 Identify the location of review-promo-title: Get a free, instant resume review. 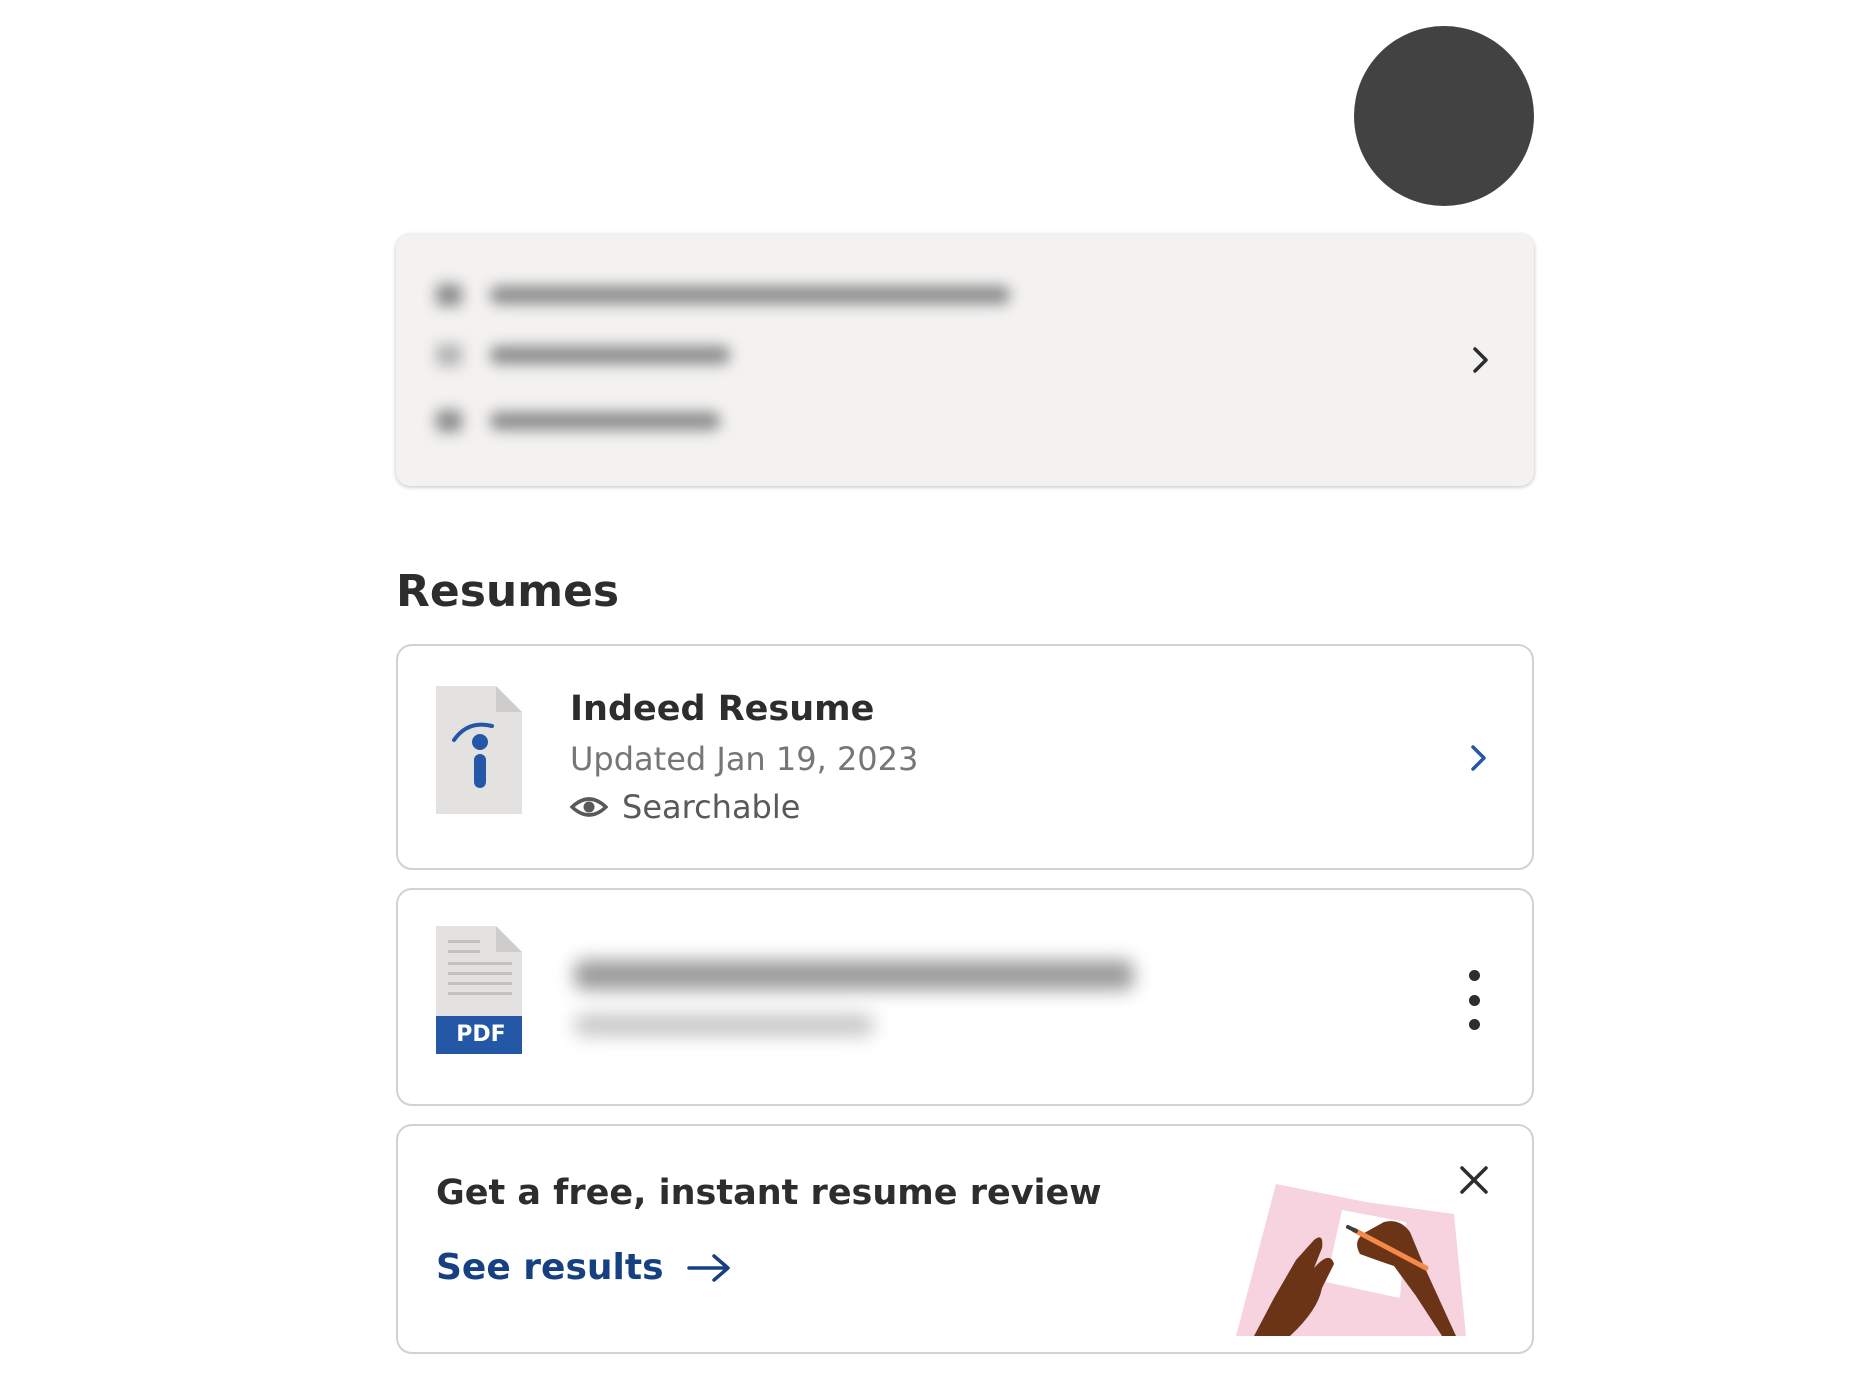
(769, 1193).